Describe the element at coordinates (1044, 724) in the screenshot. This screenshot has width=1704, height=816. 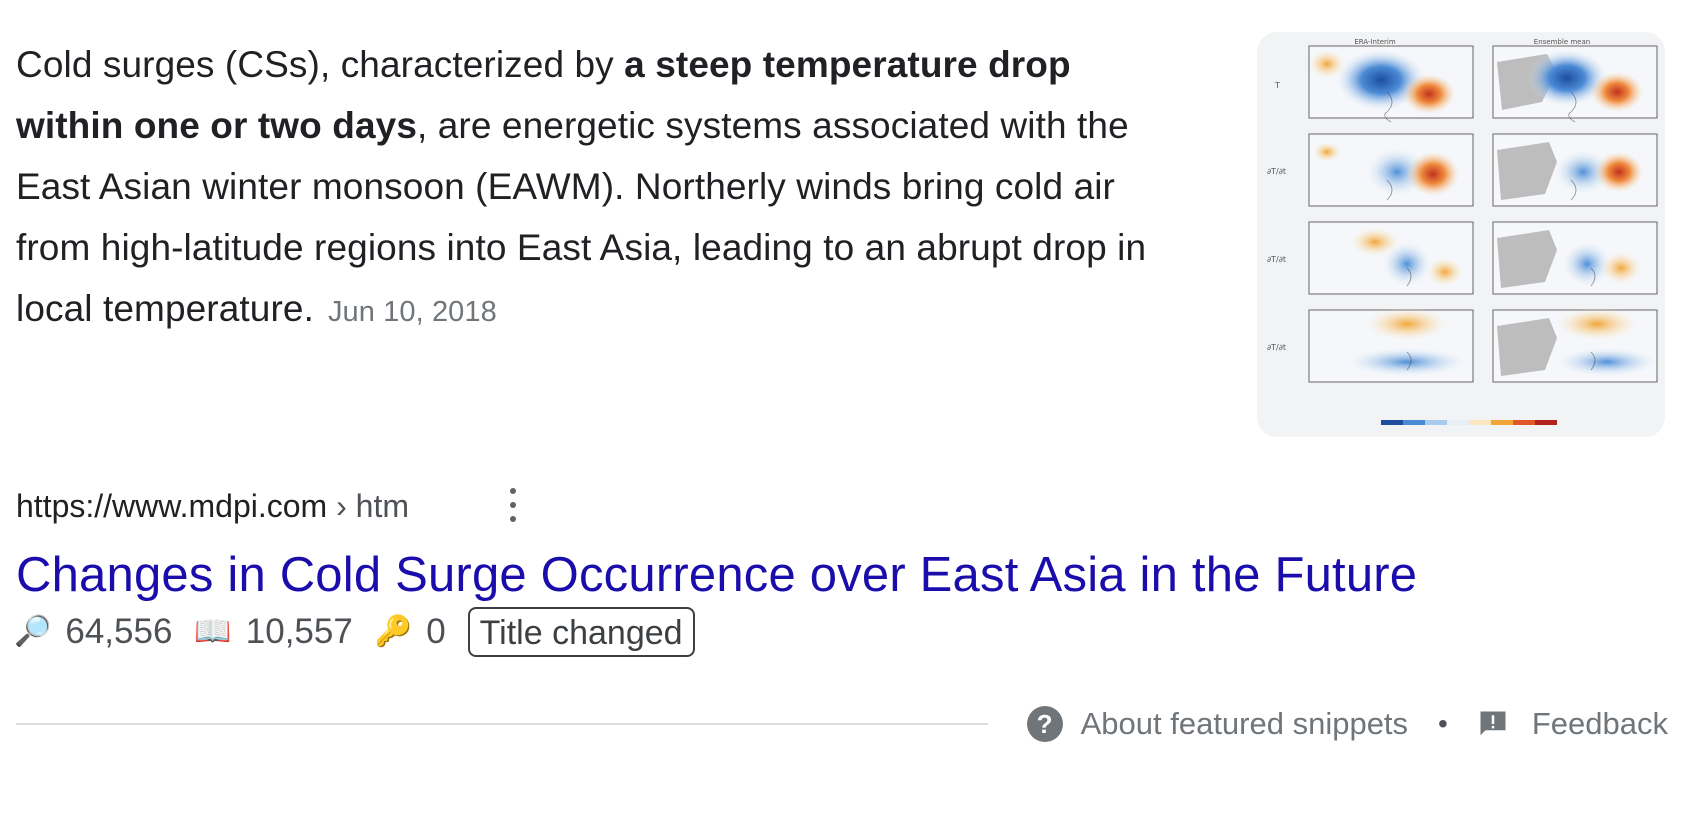
I see `help-icon: ?` at that location.